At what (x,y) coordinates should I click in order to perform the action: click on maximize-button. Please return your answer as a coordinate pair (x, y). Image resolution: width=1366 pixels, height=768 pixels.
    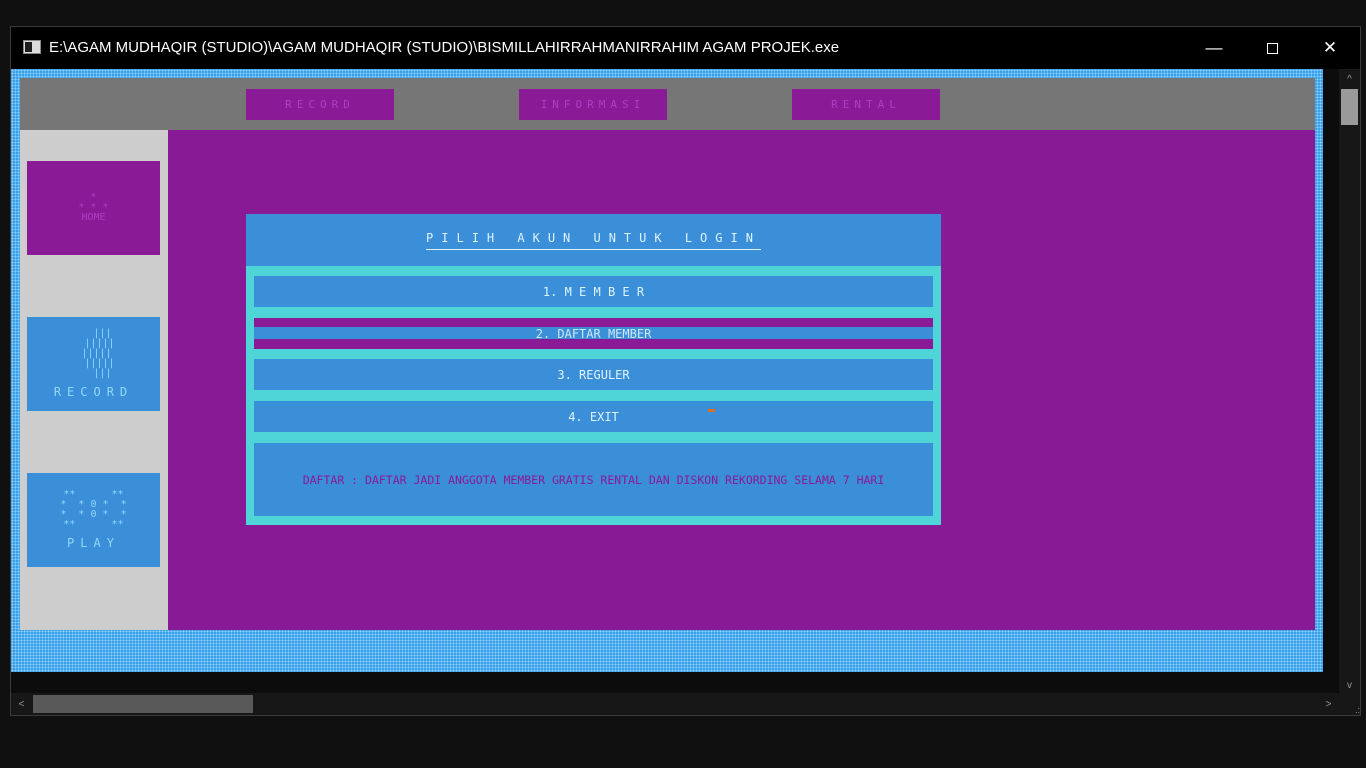
    Looking at the image, I should click on (1272, 48).